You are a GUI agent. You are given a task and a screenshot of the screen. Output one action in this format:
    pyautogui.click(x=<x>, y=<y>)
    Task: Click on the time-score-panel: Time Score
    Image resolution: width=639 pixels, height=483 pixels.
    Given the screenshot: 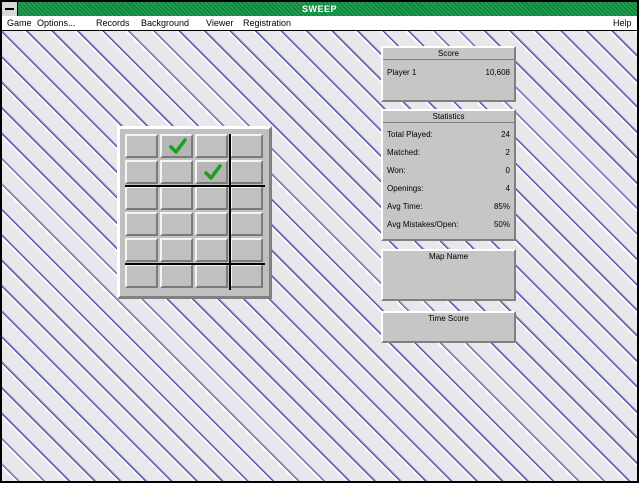 What is the action you would take?
    pyautogui.click(x=448, y=327)
    